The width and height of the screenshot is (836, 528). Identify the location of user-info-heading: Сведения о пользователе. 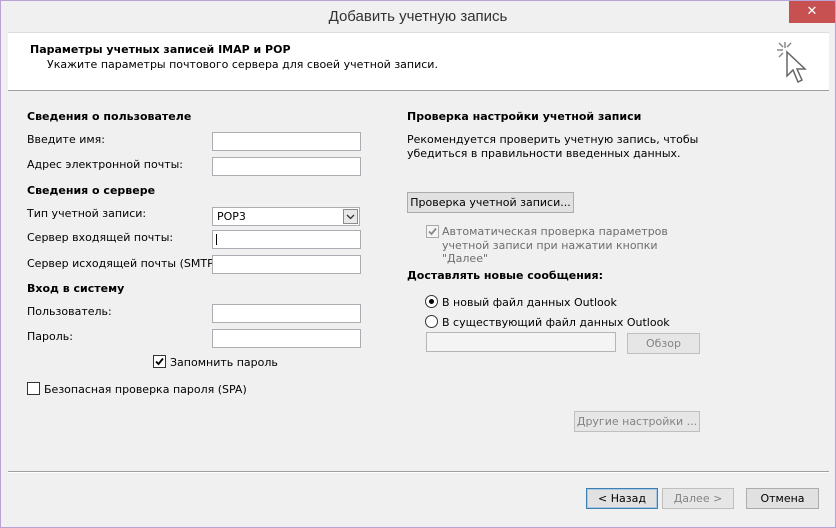
(109, 116).